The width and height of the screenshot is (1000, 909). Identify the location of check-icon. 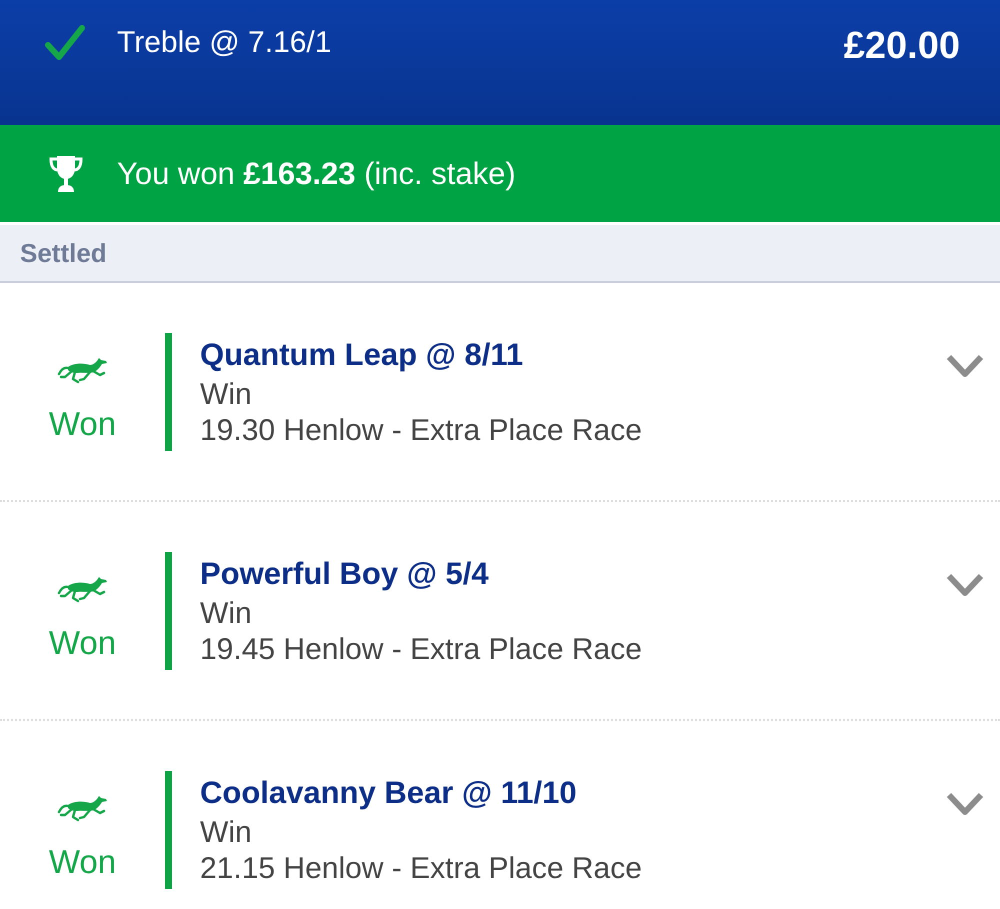
(65, 43).